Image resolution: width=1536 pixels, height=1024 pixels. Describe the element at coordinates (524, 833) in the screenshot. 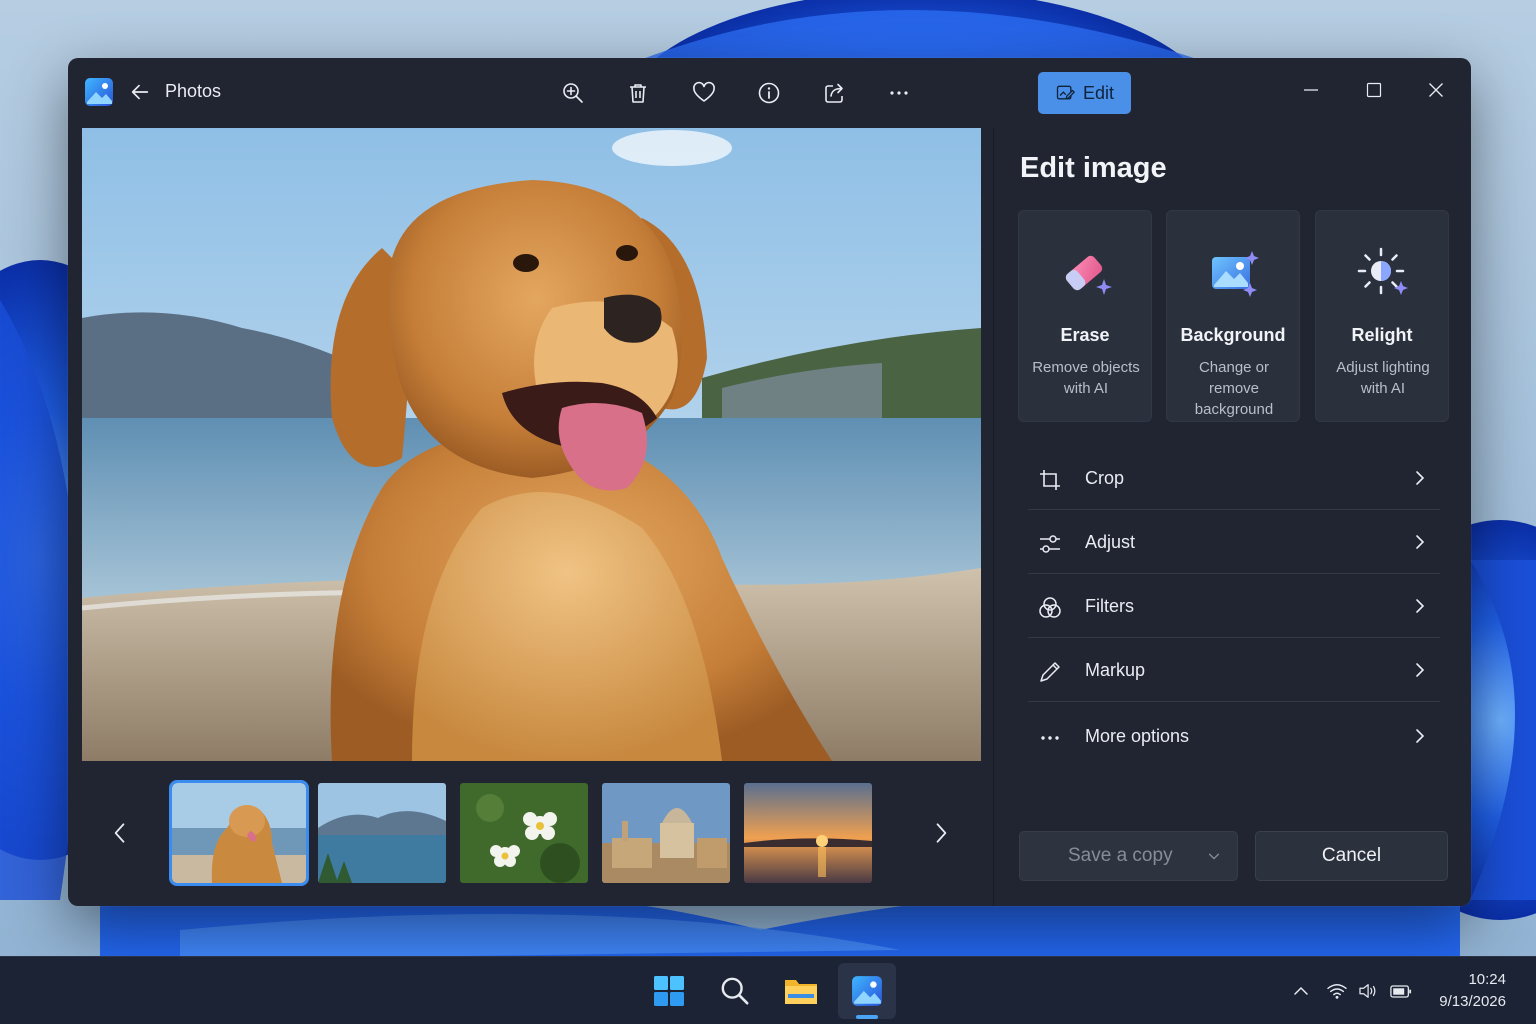

I see `thumbnail-white-flowers` at that location.